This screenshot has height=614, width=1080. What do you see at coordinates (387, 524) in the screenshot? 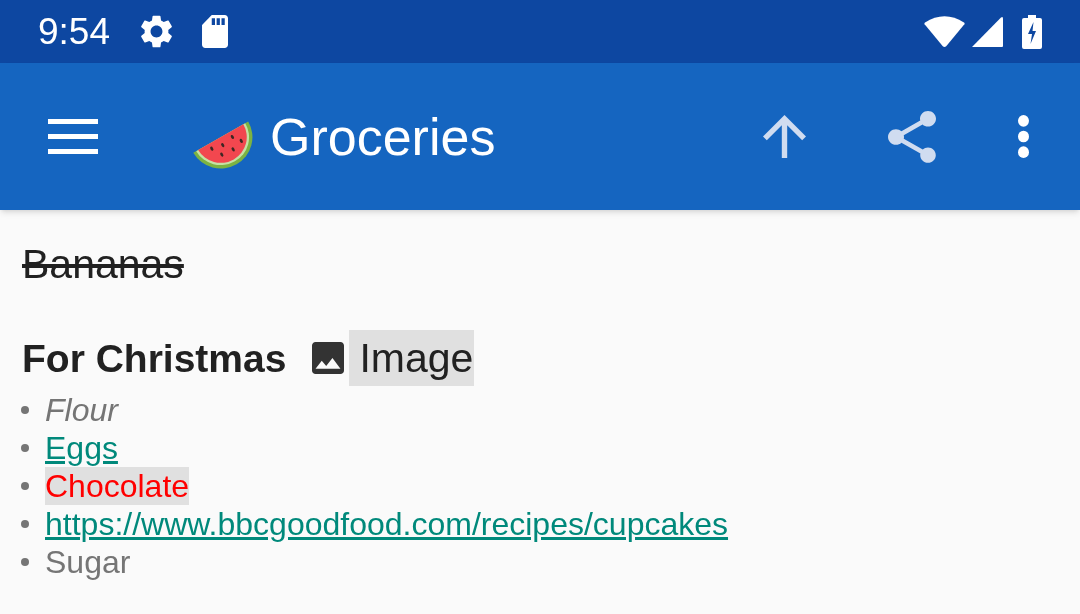
I see `link: https://www.bbcgoodfood.com/recipes/cupcakes` at bounding box center [387, 524].